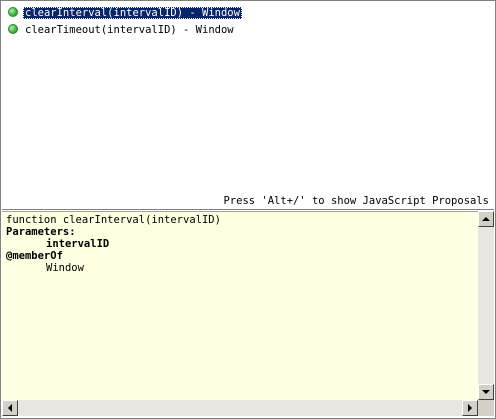  Describe the element at coordinates (129, 30) in the screenshot. I see `proposal-label: clearTimeout(intervalID) - Window` at that location.